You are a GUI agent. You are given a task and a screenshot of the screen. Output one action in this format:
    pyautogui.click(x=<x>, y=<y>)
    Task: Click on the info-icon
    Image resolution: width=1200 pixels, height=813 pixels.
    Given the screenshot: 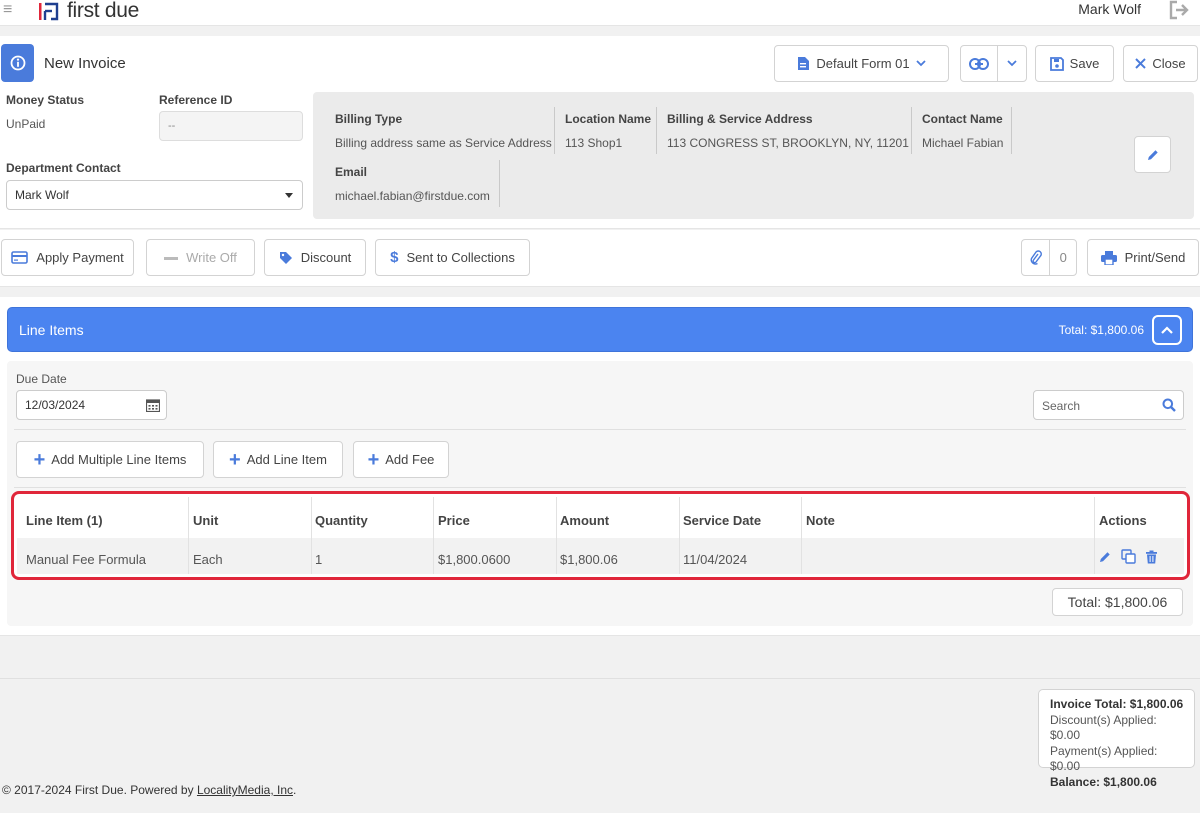 What is the action you would take?
    pyautogui.click(x=17, y=63)
    